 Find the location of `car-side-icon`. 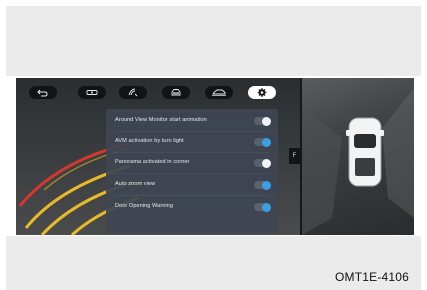

car-side-icon is located at coordinates (219, 92).